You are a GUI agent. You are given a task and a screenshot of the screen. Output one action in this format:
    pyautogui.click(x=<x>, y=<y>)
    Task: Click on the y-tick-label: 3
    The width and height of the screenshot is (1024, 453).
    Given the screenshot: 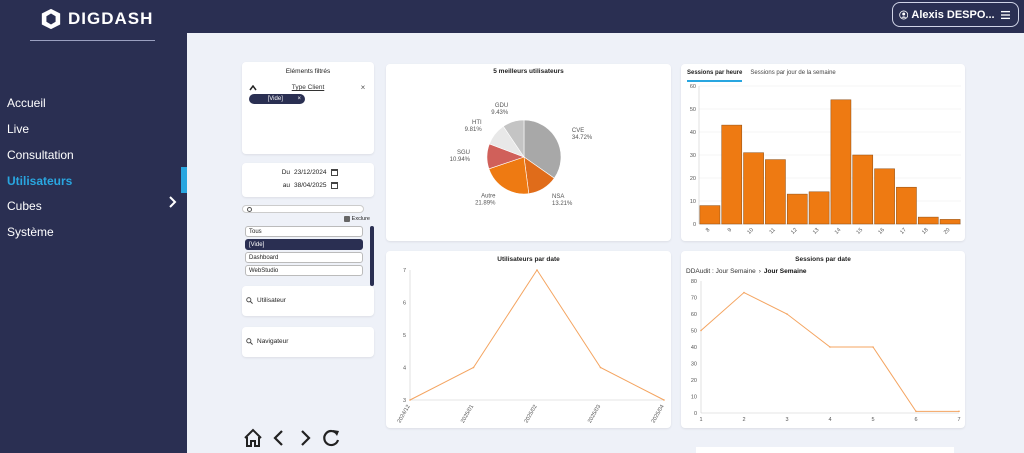 What is the action you would take?
    pyautogui.click(x=404, y=401)
    